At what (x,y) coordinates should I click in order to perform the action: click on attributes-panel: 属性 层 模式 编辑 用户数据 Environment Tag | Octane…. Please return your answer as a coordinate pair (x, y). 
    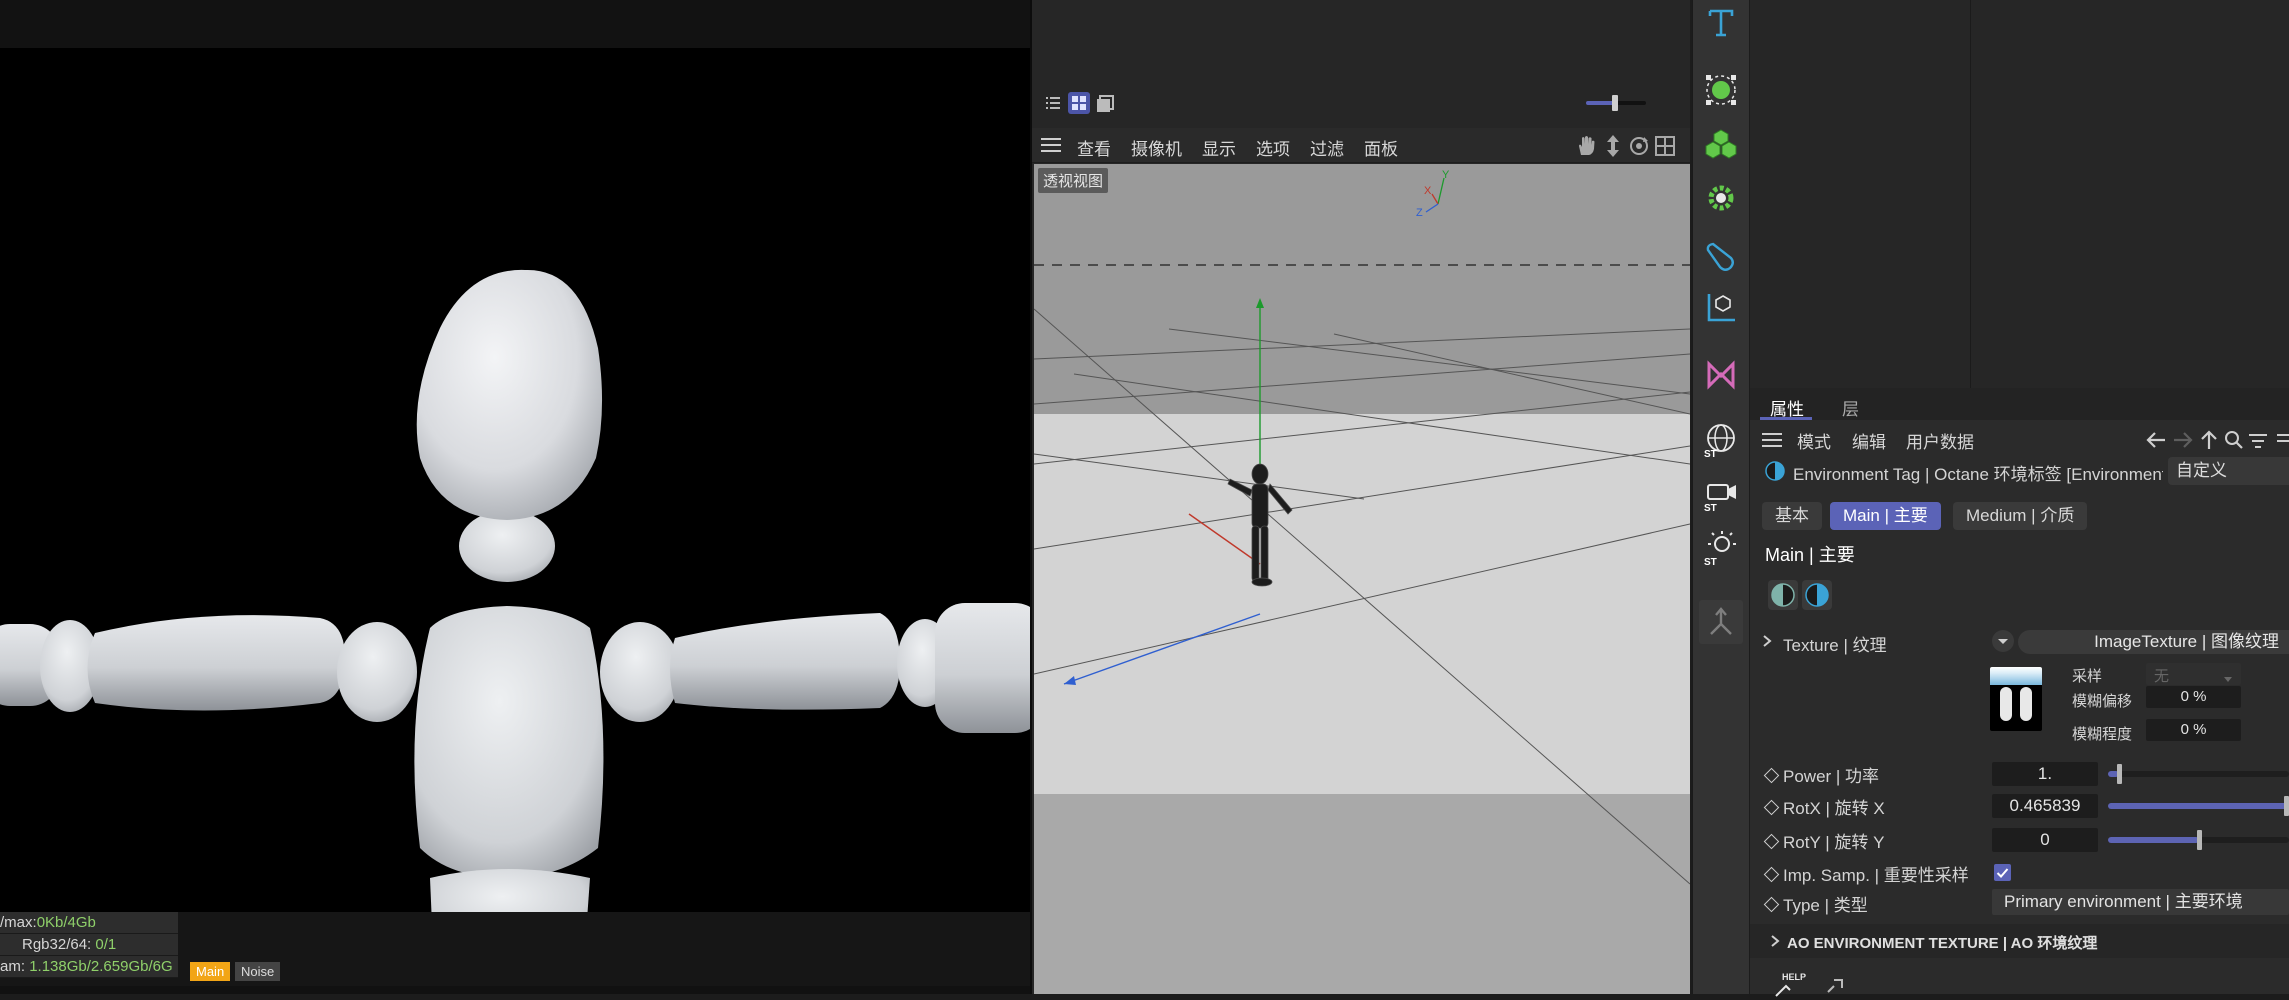
    Looking at the image, I should click on (2019, 692).